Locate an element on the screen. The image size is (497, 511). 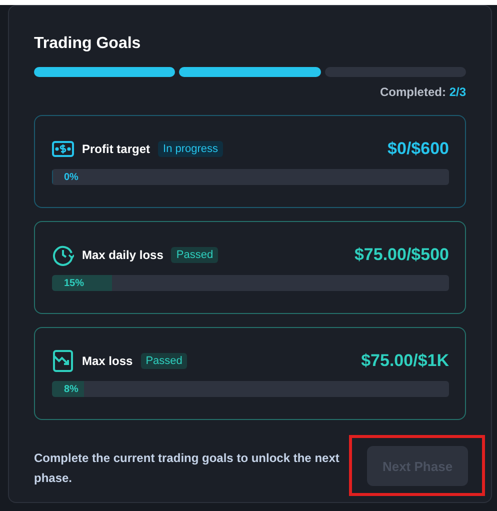
goal-name: Profit target is located at coordinates (116, 149).